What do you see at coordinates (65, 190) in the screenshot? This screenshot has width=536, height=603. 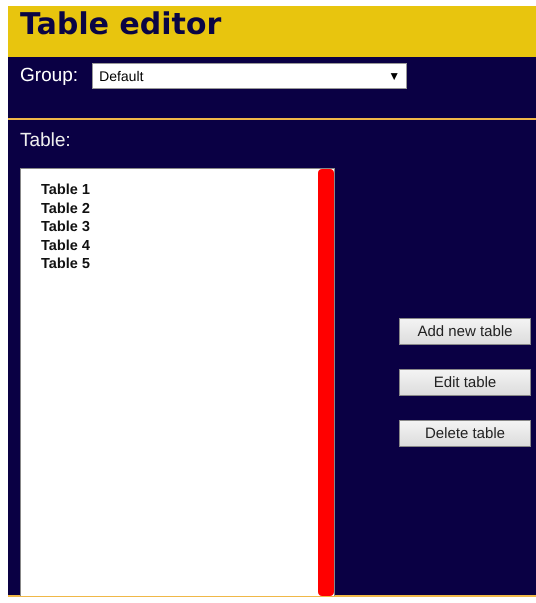 I see `table-list-item: Table 1` at bounding box center [65, 190].